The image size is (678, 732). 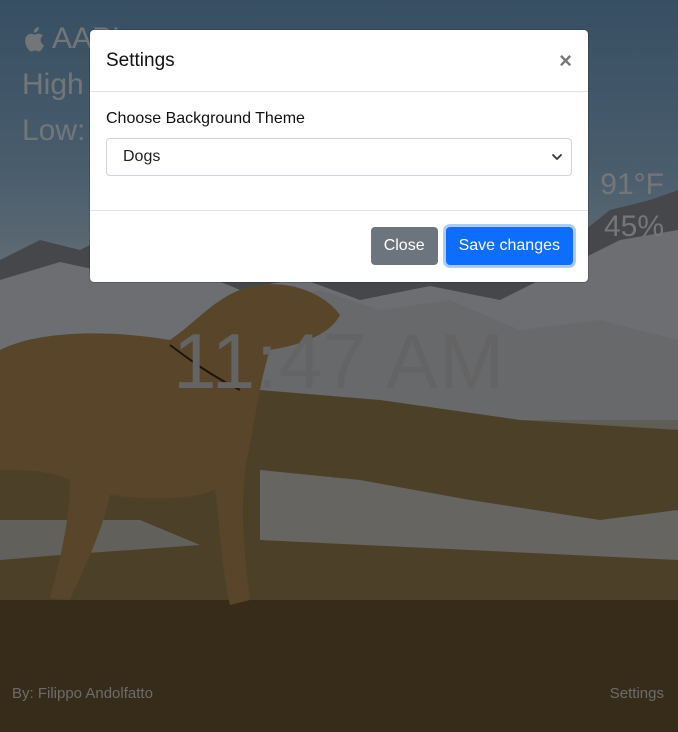 What do you see at coordinates (339, 238) in the screenshot?
I see `modal-footer: Close Save changes` at bounding box center [339, 238].